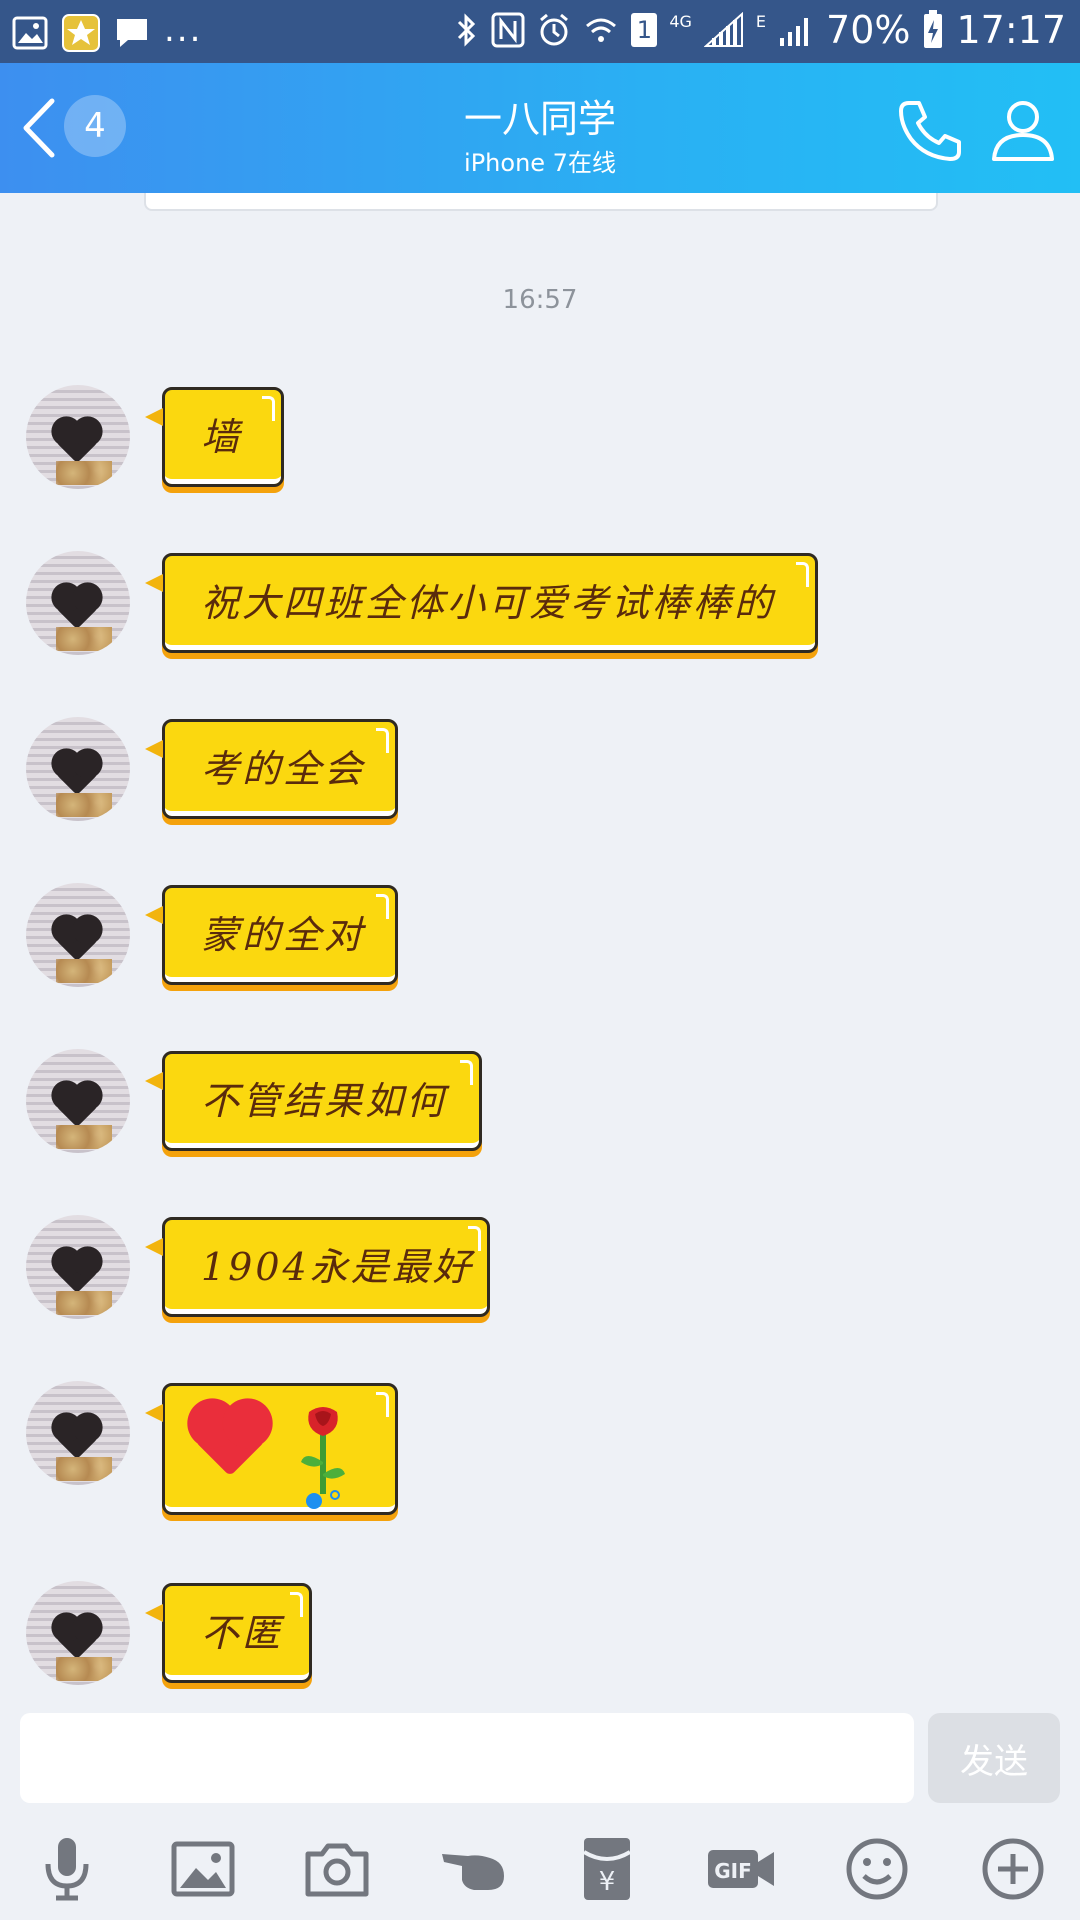 The width and height of the screenshot is (1080, 1920). Describe the element at coordinates (644, 30) in the screenshot. I see `sim-slot-badge: 1` at that location.